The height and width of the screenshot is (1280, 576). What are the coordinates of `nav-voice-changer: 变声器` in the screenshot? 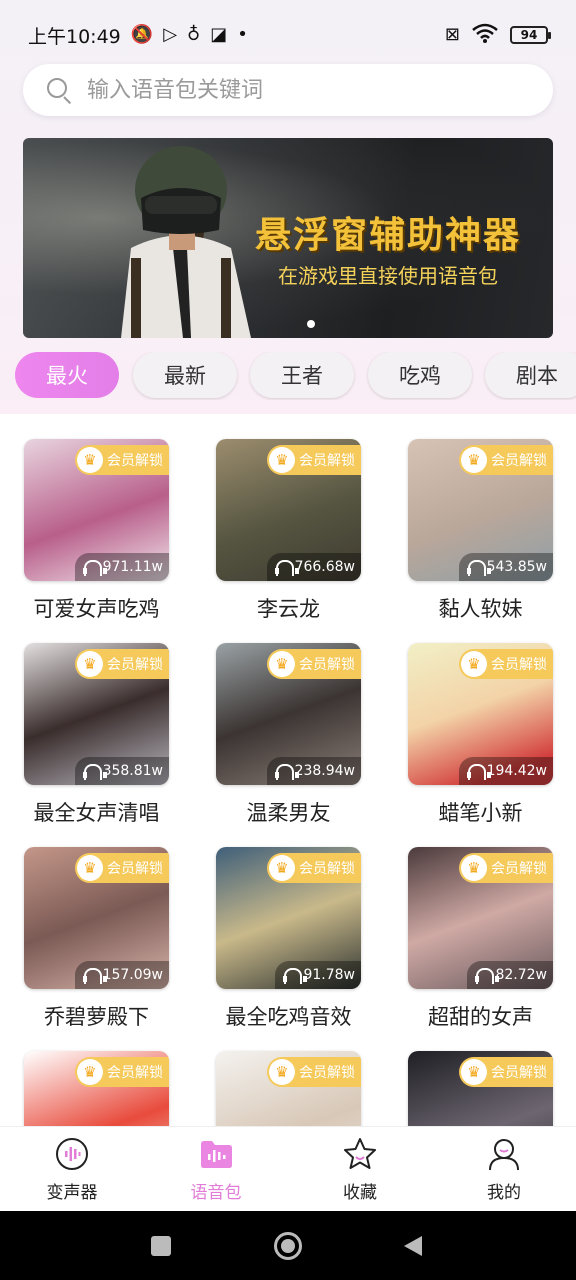 It's located at (72, 1169).